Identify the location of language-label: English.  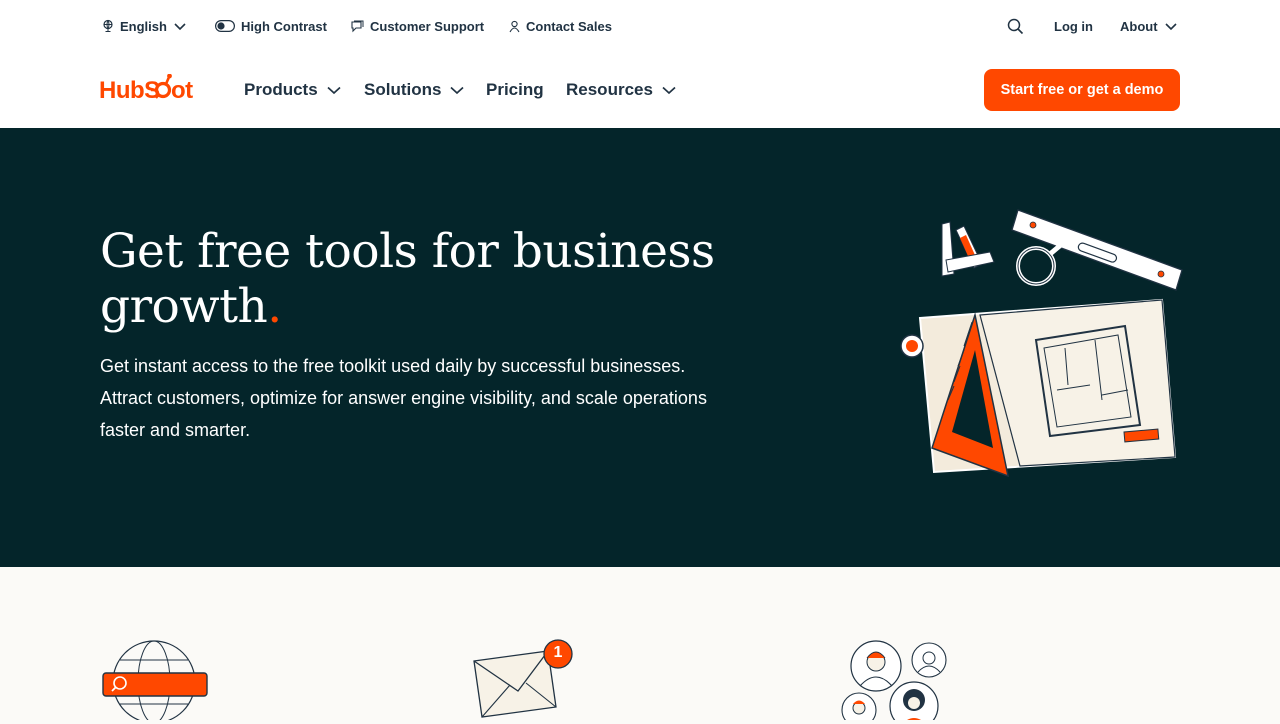
(143, 26).